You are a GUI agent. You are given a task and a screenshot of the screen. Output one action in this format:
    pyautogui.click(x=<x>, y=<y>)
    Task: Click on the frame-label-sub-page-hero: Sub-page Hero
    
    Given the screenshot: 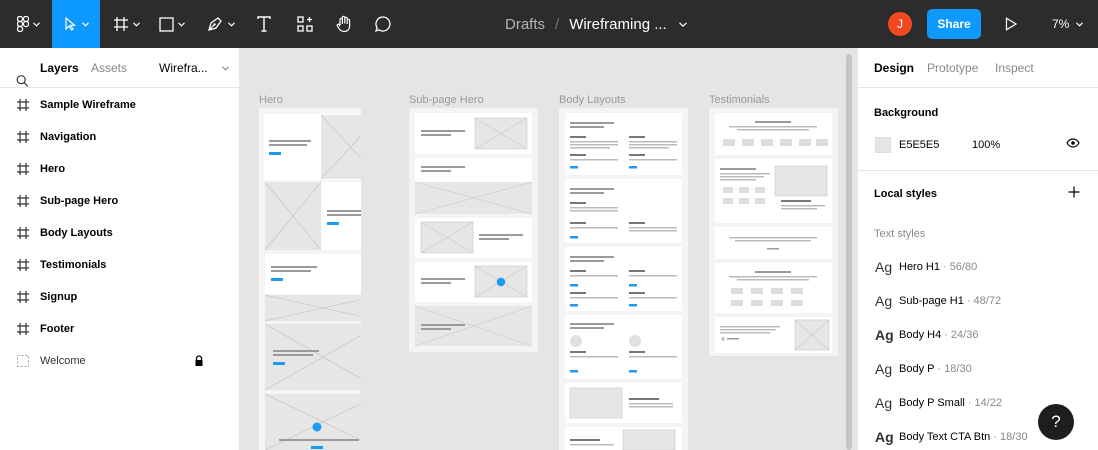 What is the action you would take?
    pyautogui.click(x=446, y=100)
    